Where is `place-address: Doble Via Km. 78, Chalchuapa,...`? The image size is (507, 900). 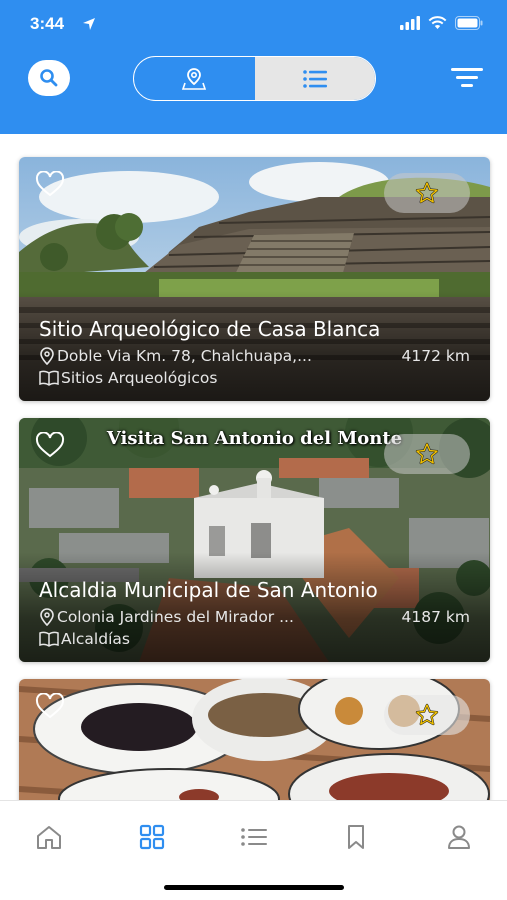
place-address: Doble Via Km. 78, Chalchuapa,... is located at coordinates (184, 356).